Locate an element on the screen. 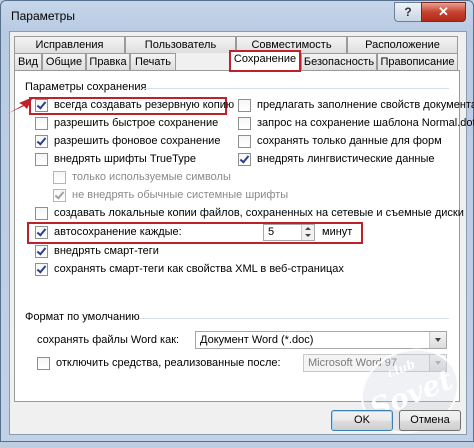 The width and height of the screenshot is (474, 448). used-chars-checkbox is located at coordinates (59, 177).